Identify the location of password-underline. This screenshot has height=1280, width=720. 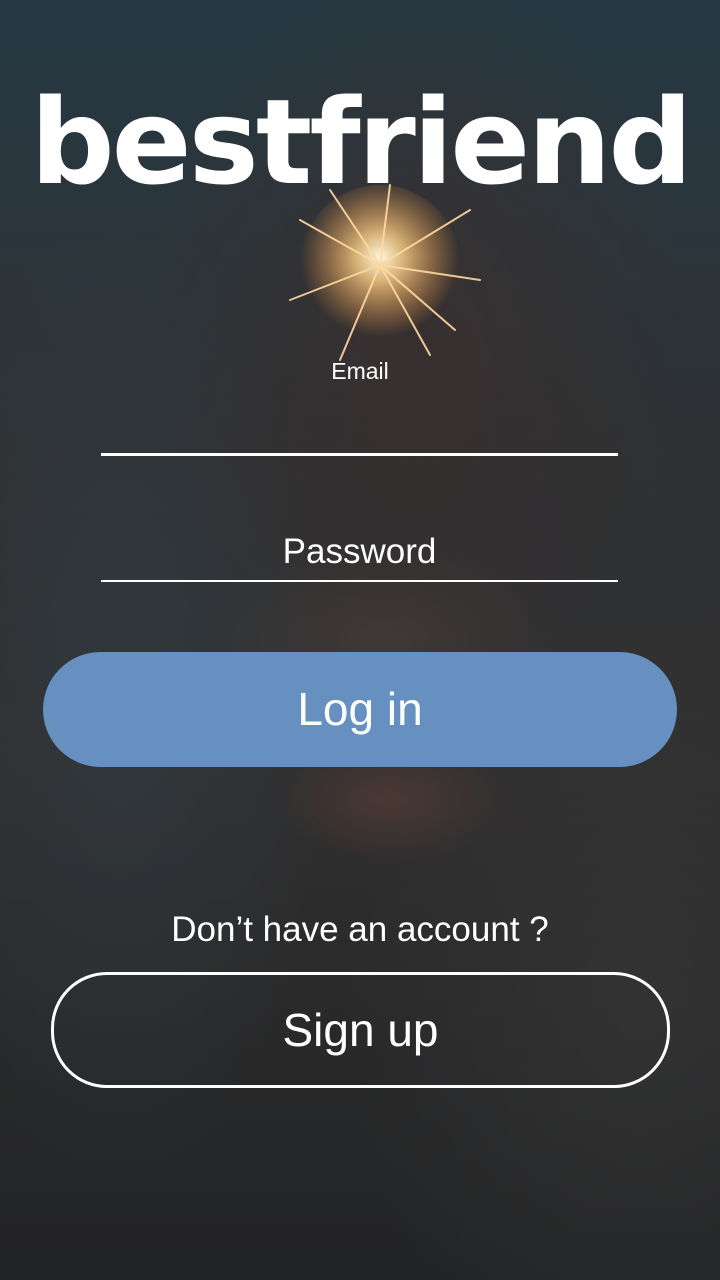
(359, 581).